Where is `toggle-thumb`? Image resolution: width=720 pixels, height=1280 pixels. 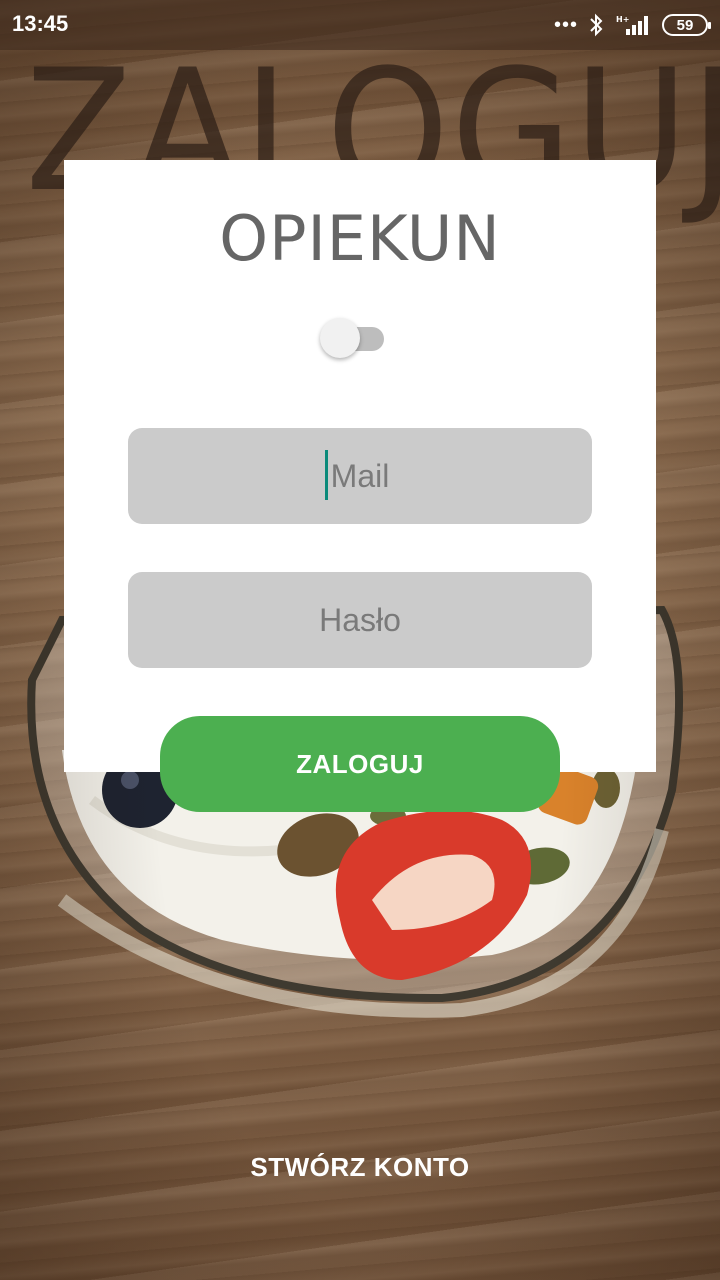 toggle-thumb is located at coordinates (340, 338).